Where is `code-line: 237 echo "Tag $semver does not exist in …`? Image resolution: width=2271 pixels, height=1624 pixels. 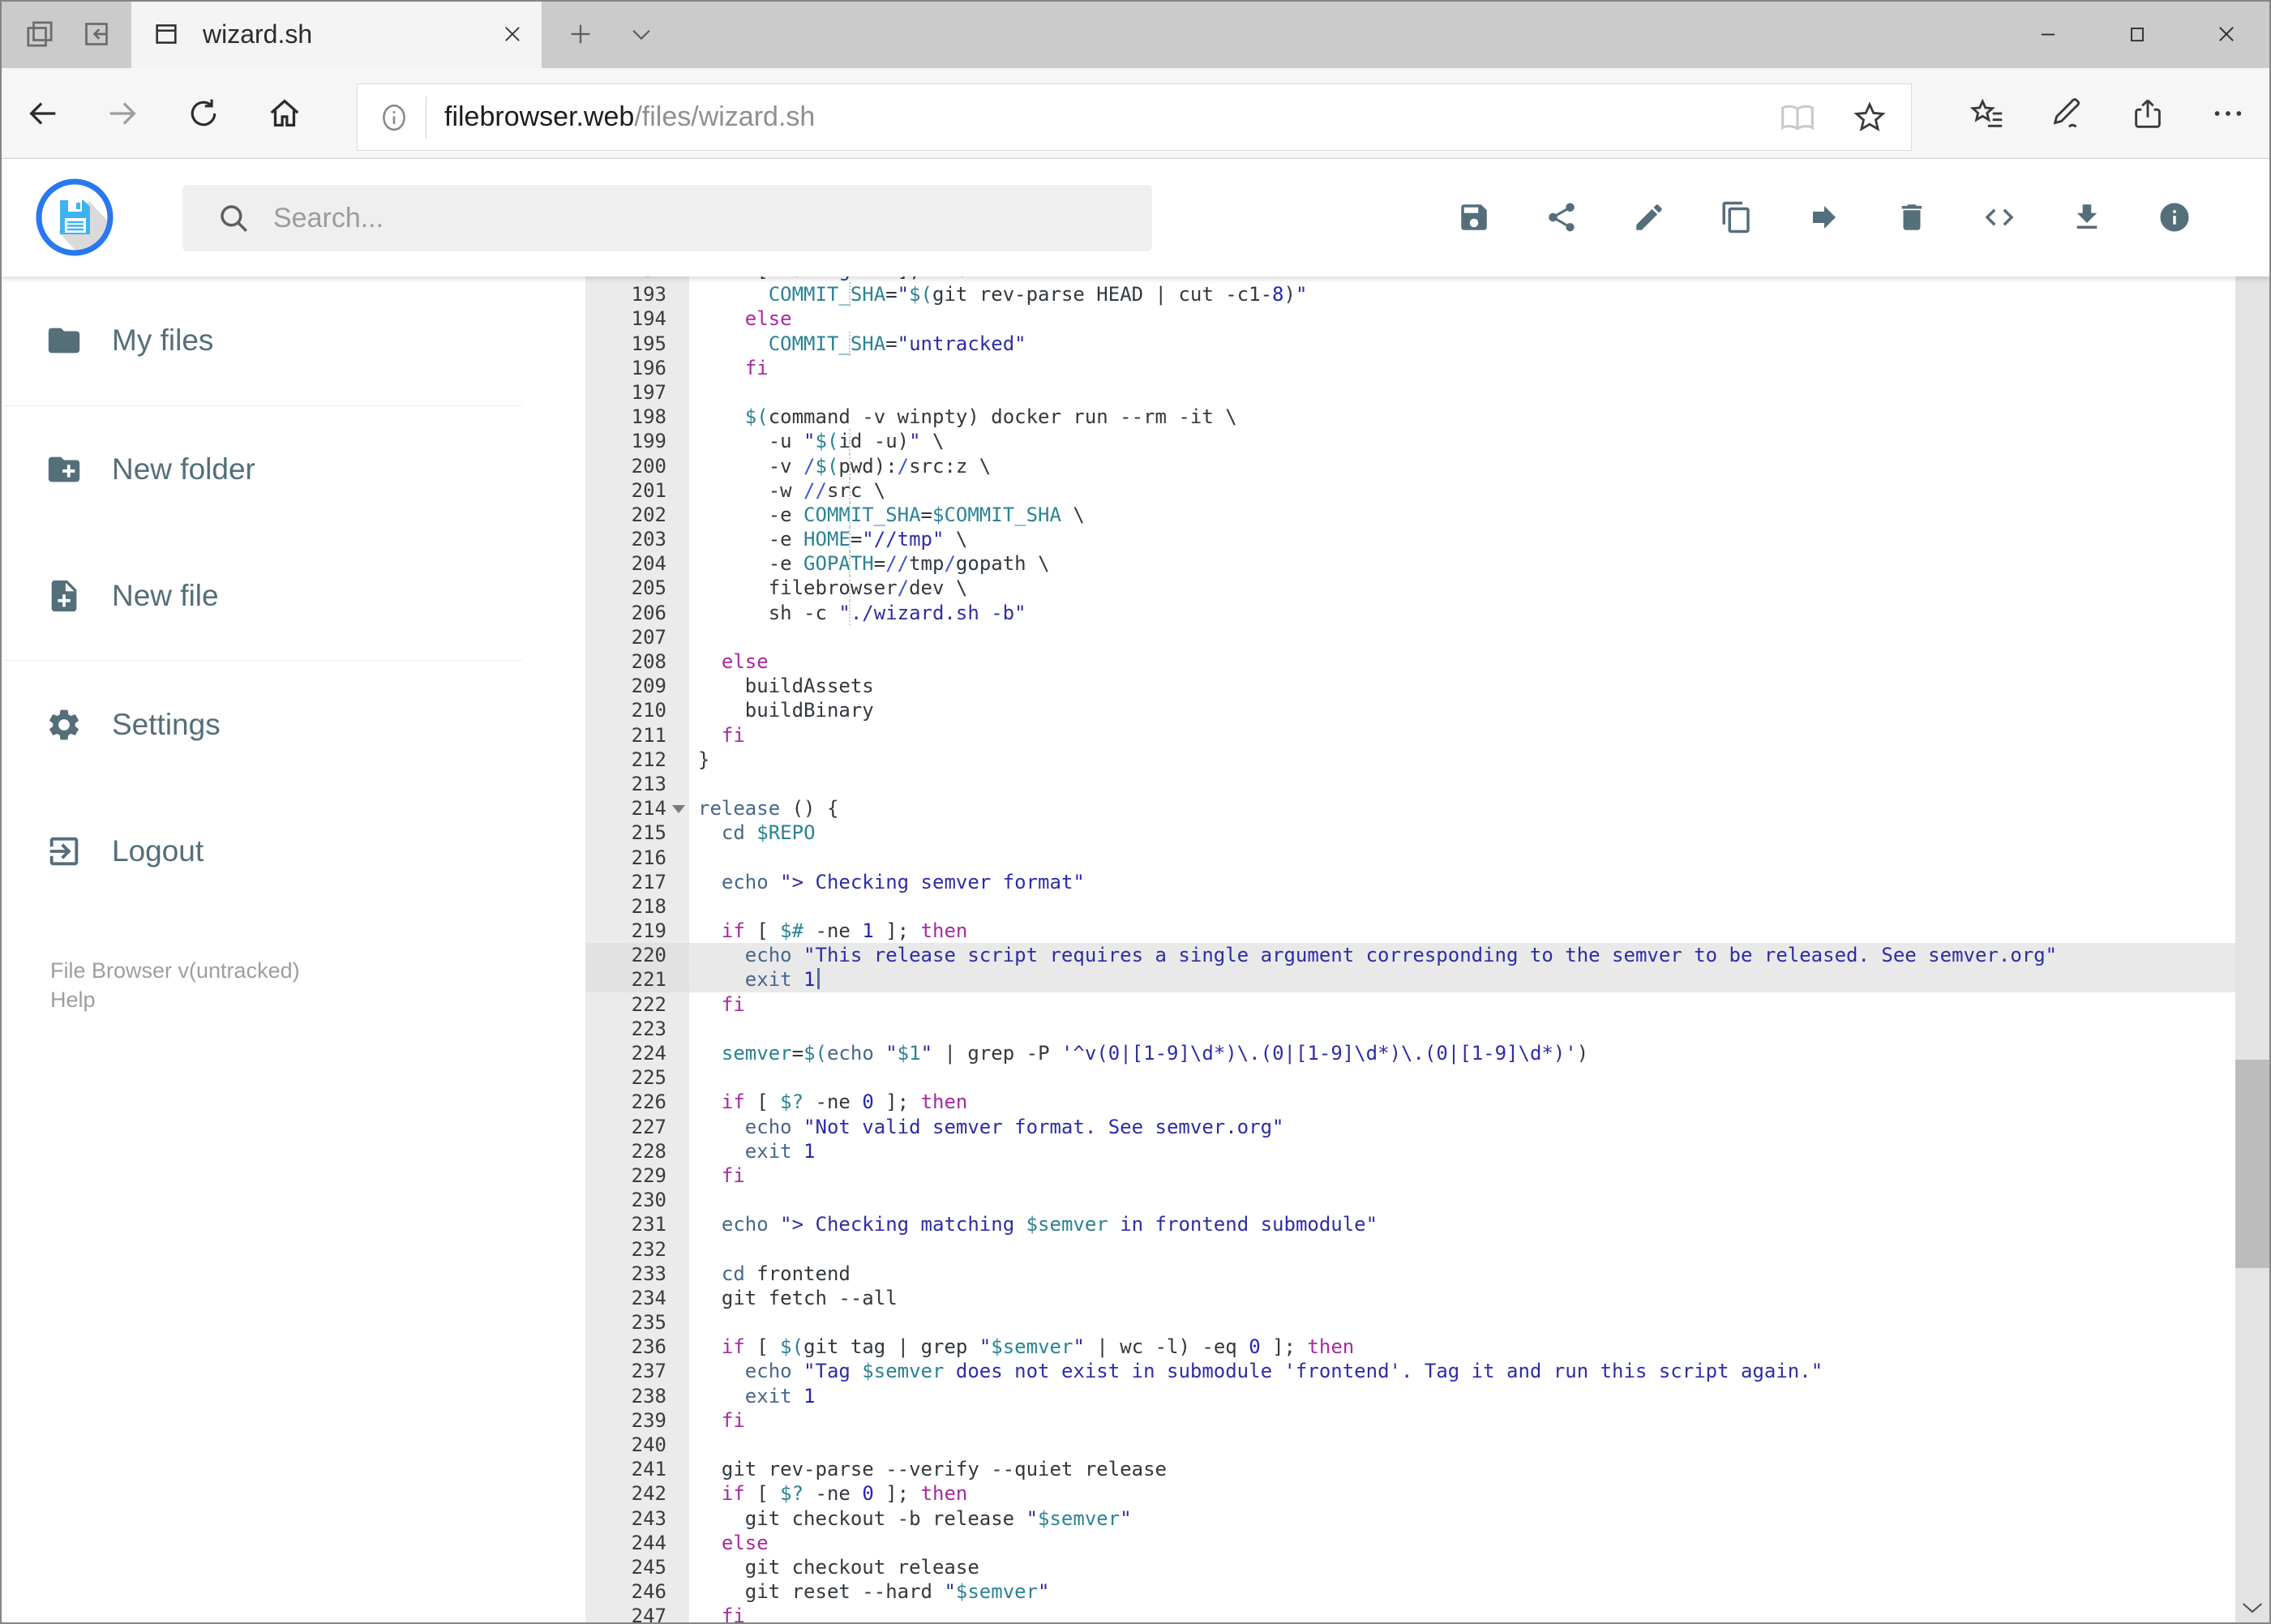
code-line: 237 echo "Tag $semver does not exist in … is located at coordinates (1410, 1372).